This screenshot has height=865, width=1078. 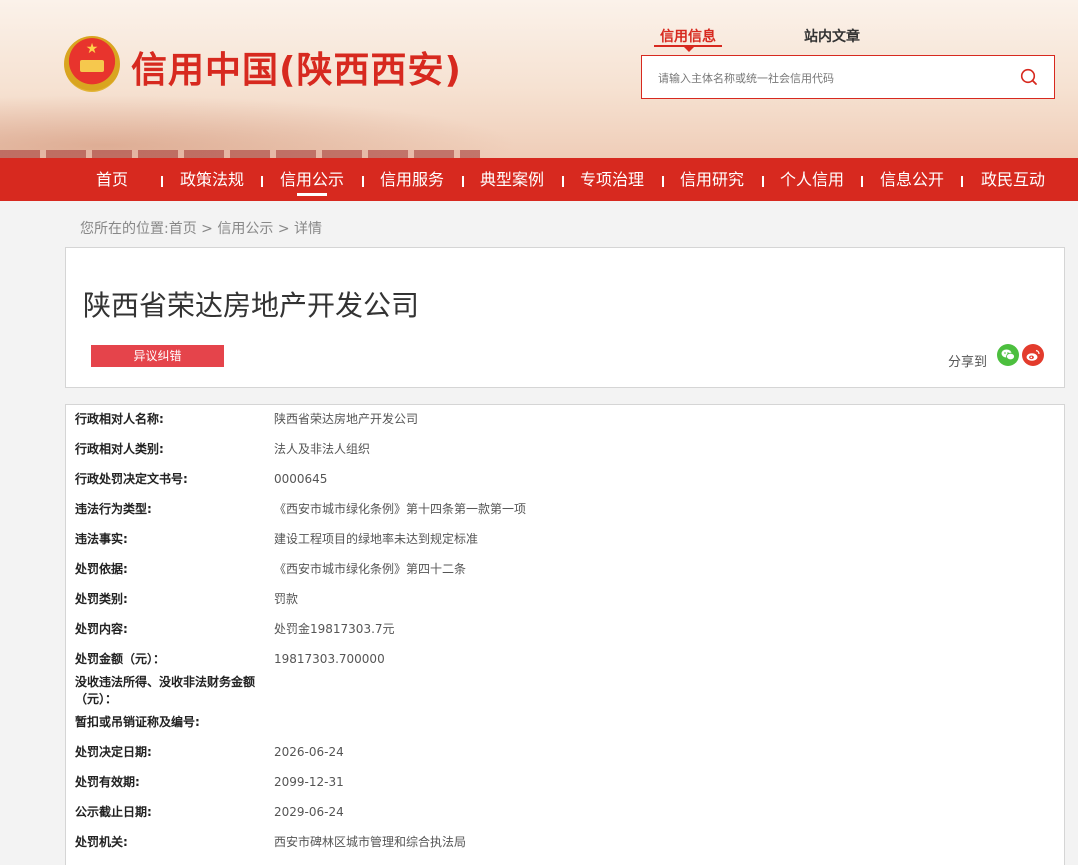 What do you see at coordinates (260, 126) in the screenshot?
I see `header-background-decoration` at bounding box center [260, 126].